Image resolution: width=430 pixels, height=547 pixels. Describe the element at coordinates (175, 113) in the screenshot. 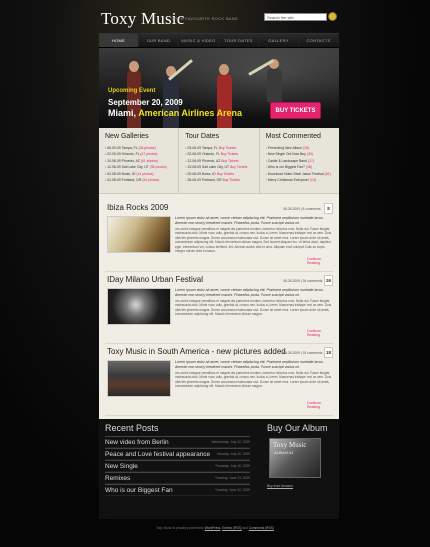

I see `event-place: Miami, American Airlines Arena` at that location.